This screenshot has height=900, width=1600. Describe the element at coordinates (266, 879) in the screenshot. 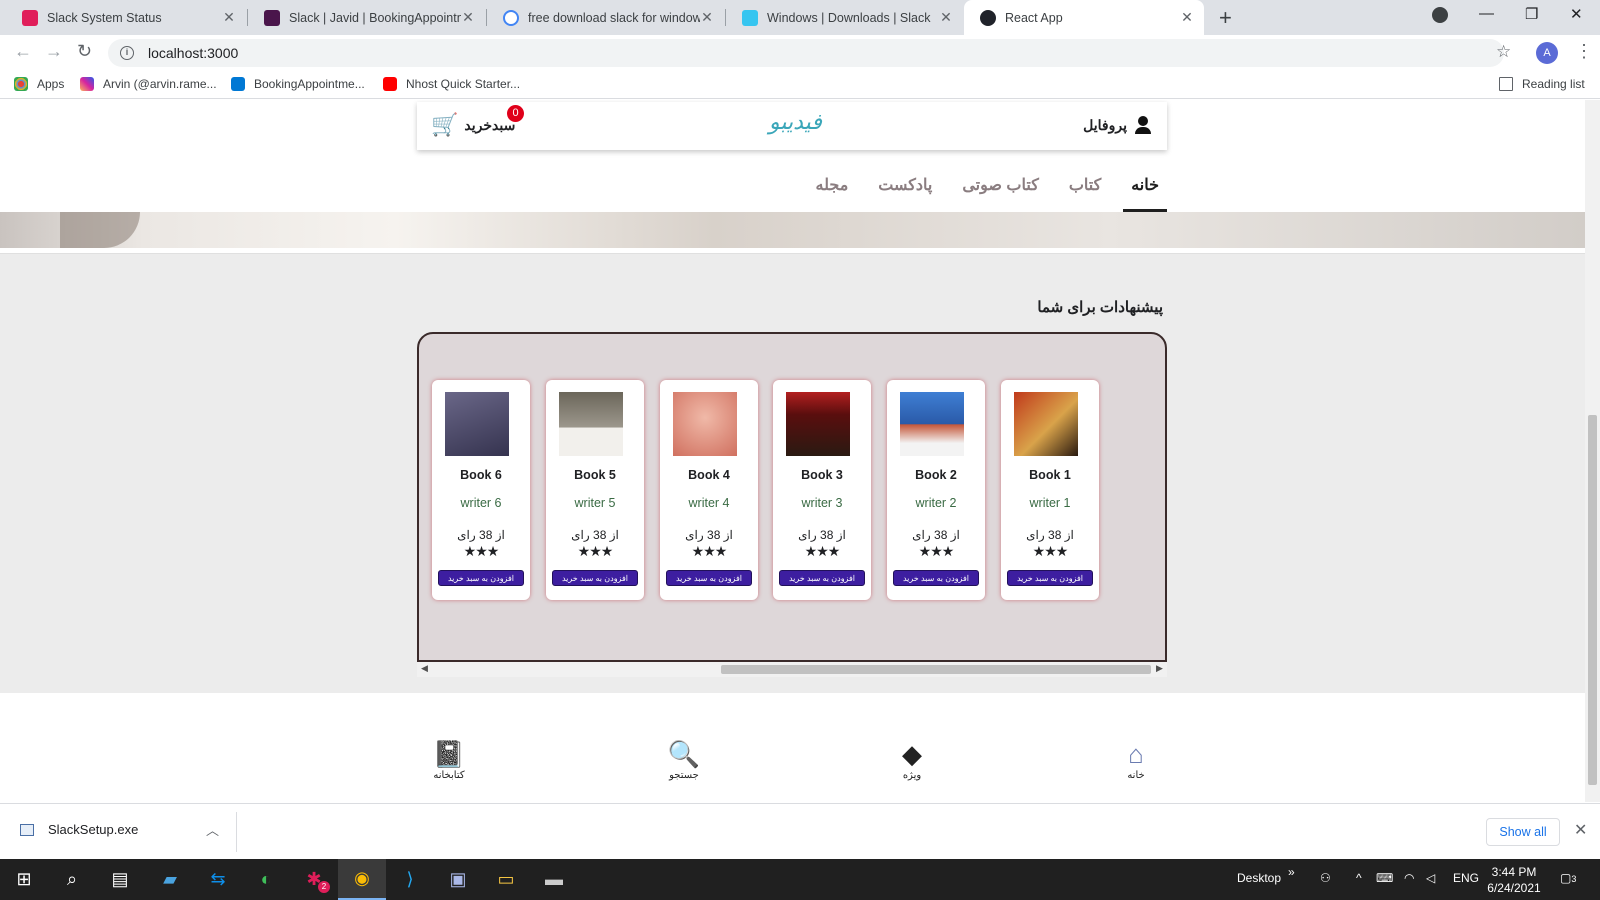

I see `app-globe-icon: ◐` at that location.